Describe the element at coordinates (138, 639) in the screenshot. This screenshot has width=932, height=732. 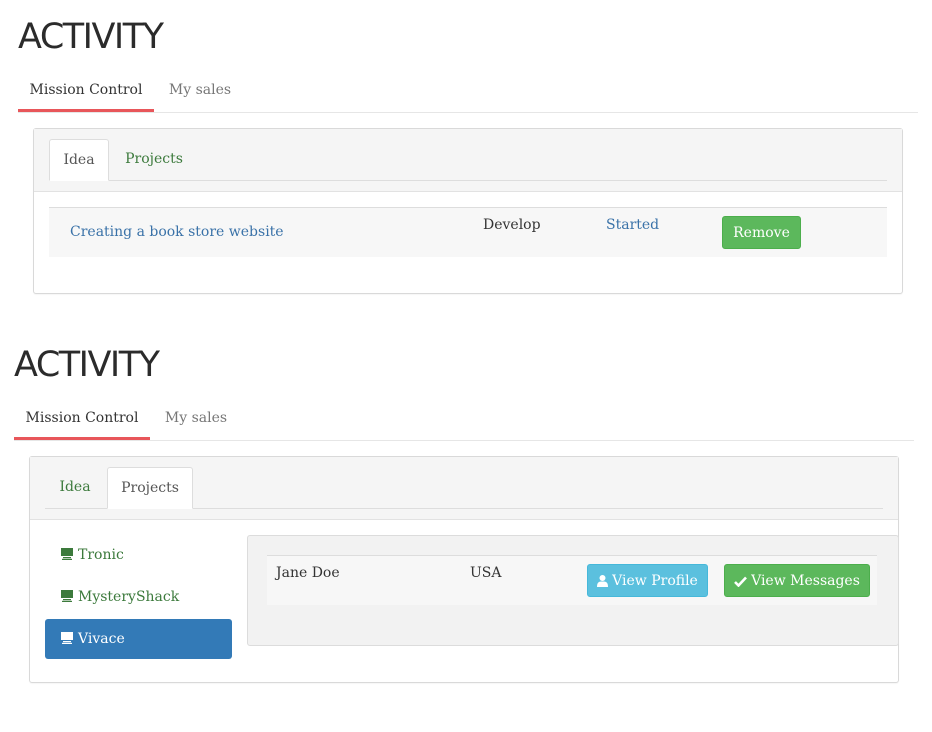
I see `project-item-vivace: Vivace` at that location.